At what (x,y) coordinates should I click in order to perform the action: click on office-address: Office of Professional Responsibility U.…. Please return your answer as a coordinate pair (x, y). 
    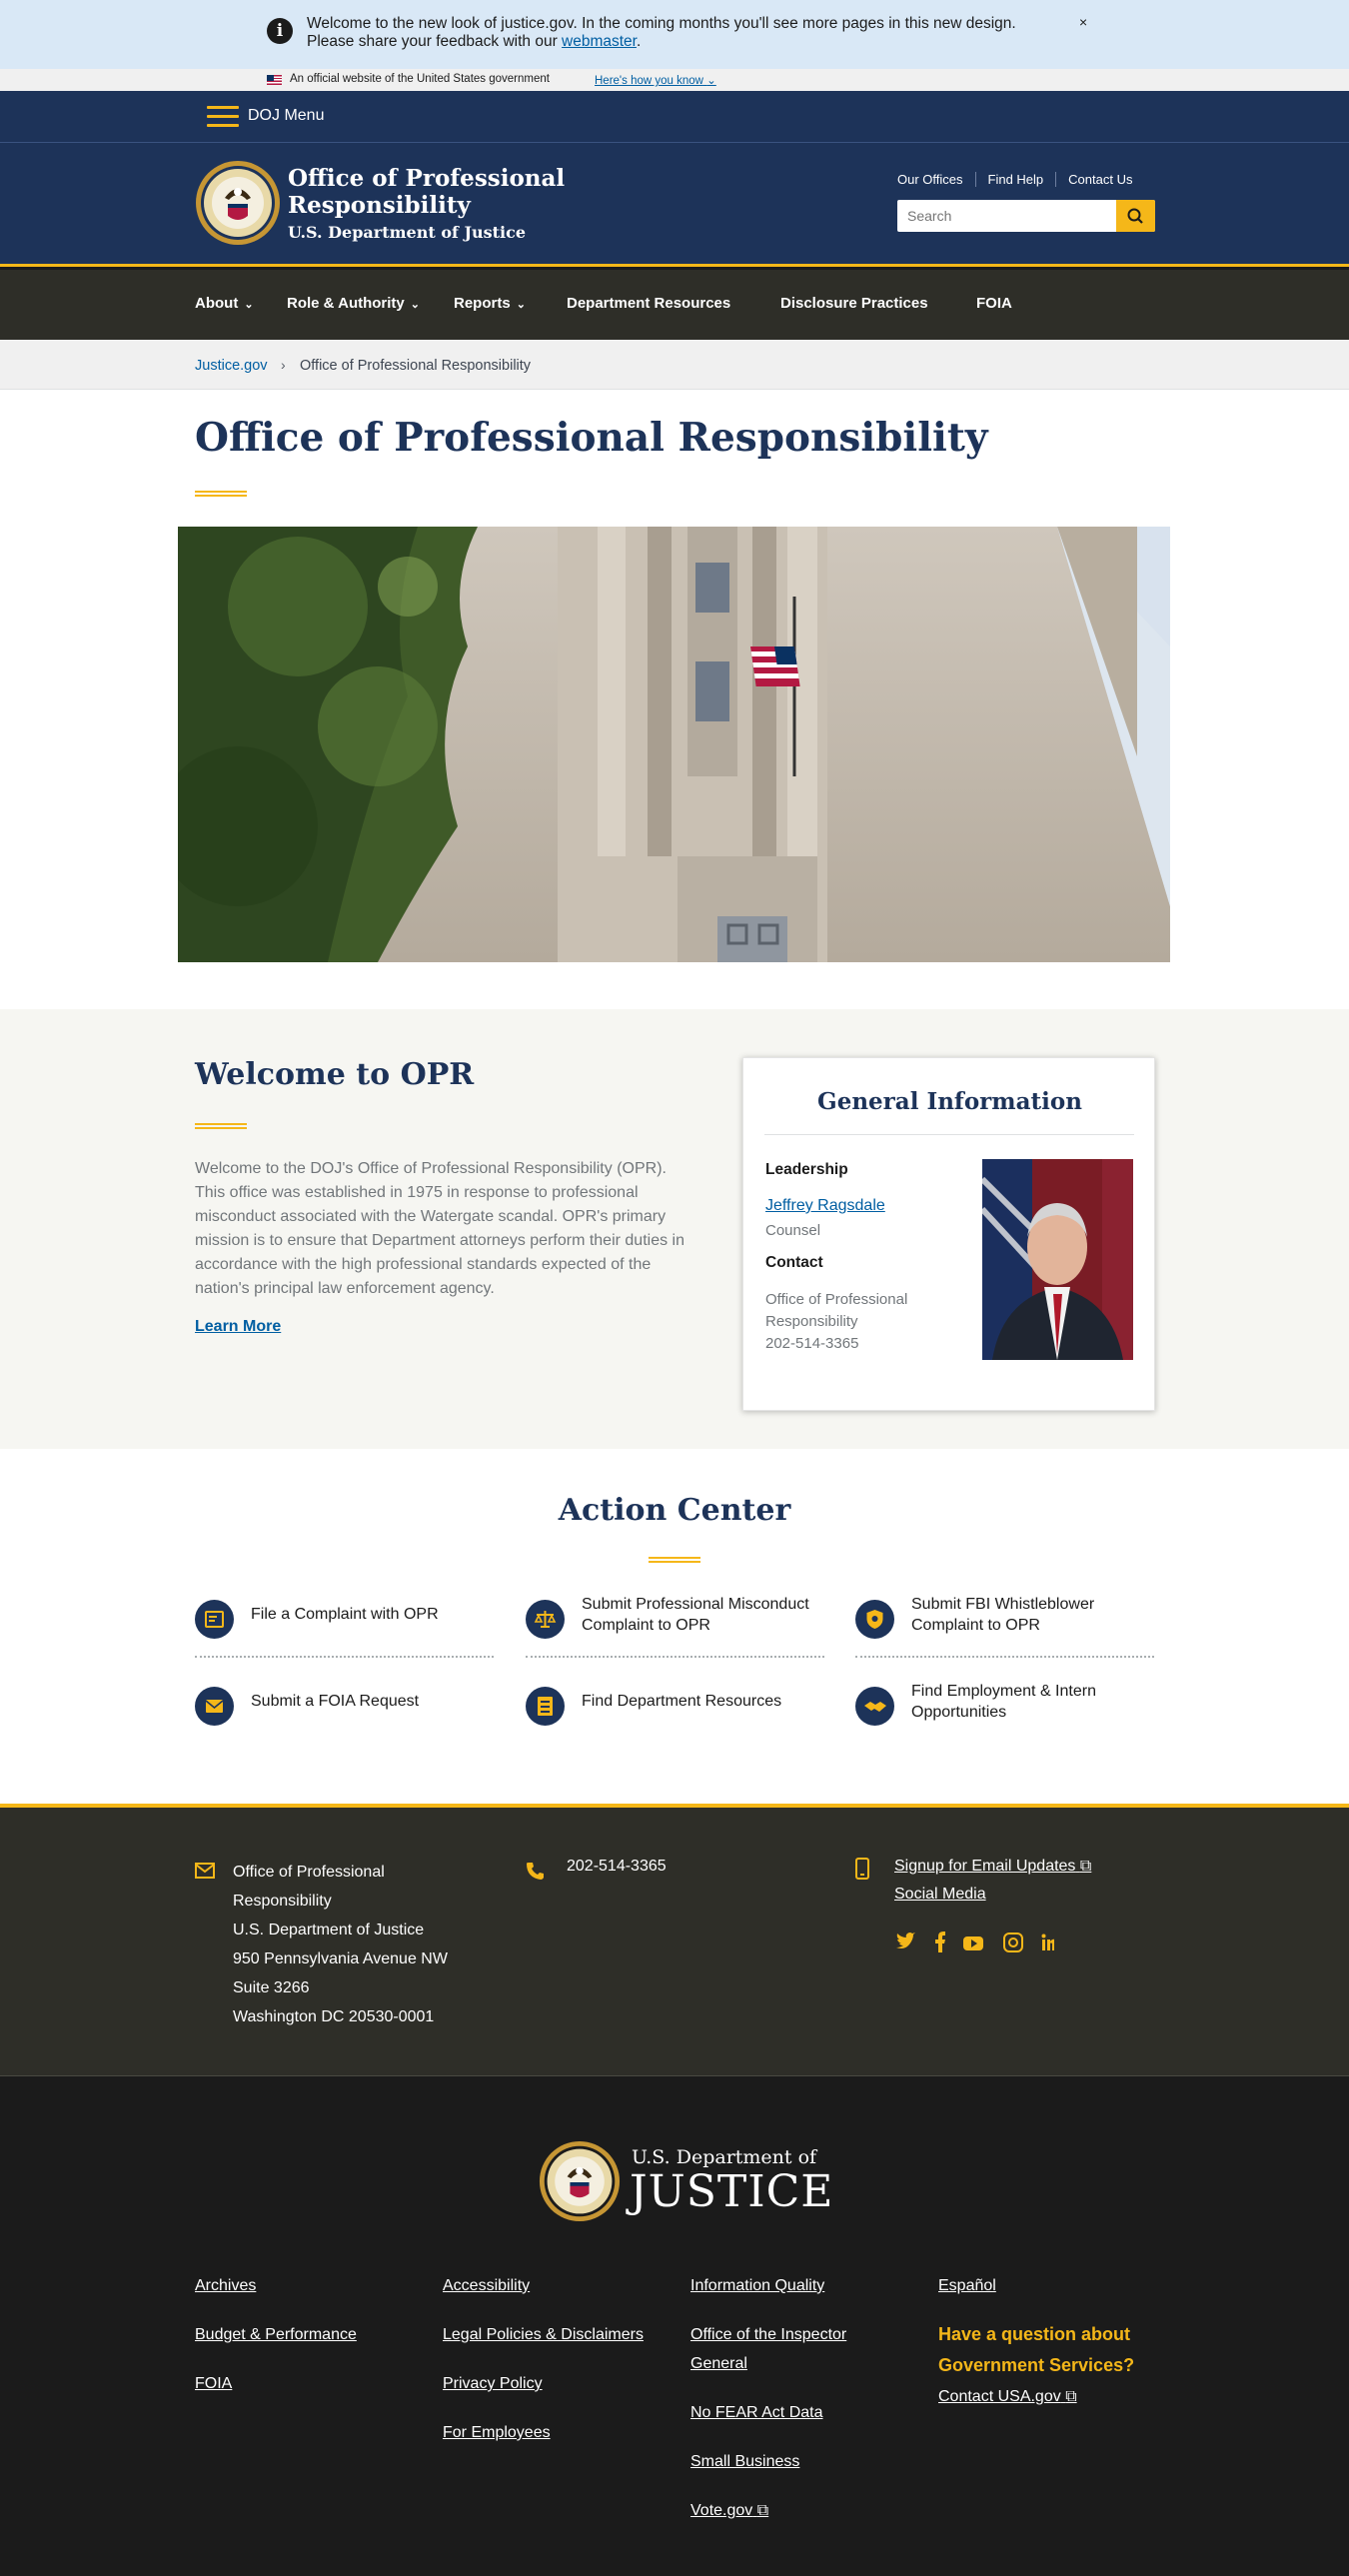
    Looking at the image, I should click on (358, 1944).